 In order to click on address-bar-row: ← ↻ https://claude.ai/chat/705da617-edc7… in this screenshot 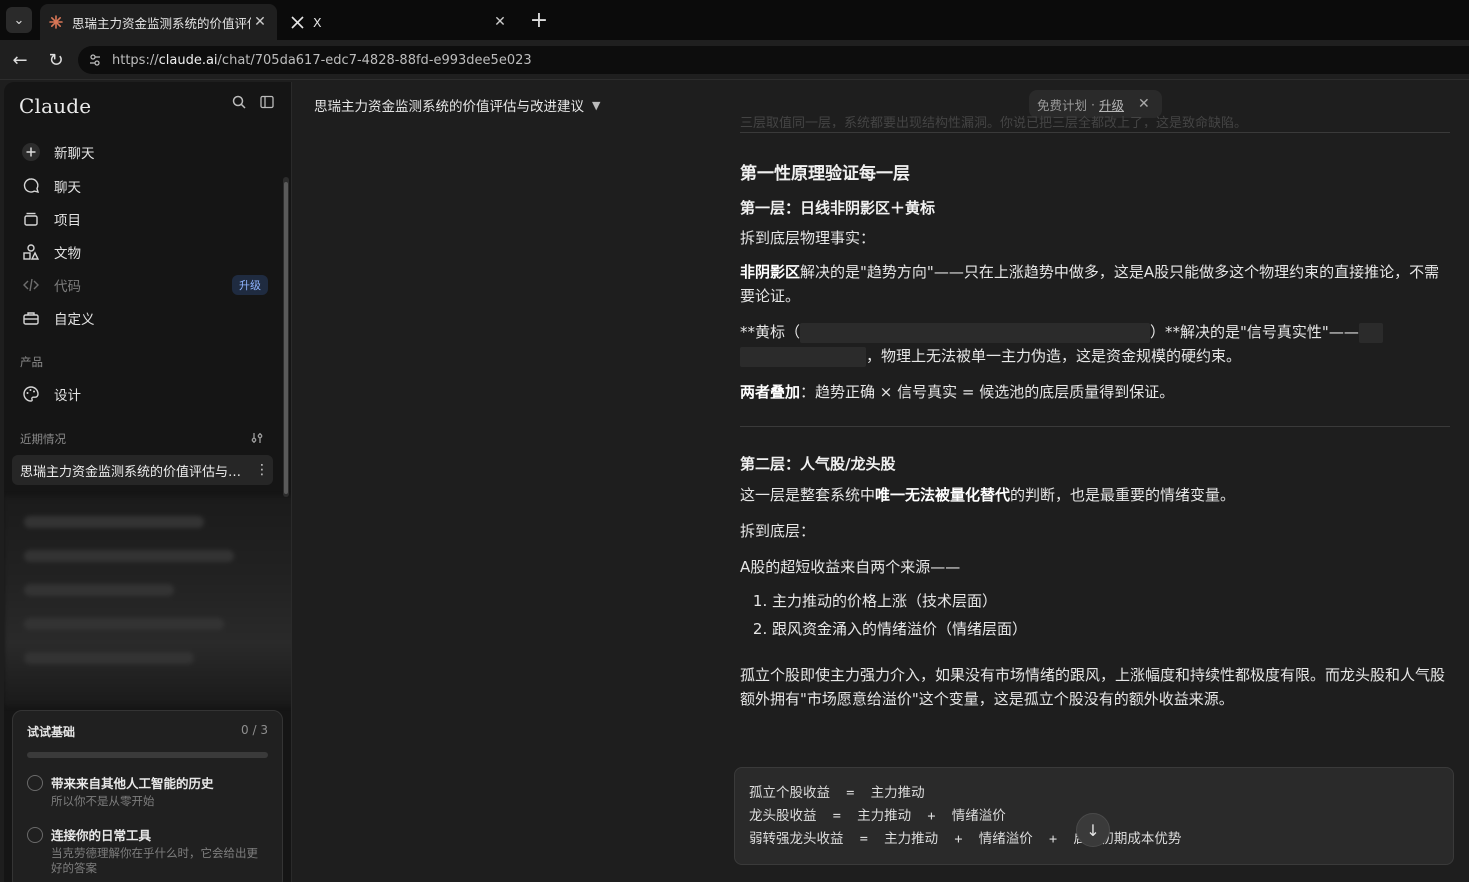, I will do `click(734, 60)`.